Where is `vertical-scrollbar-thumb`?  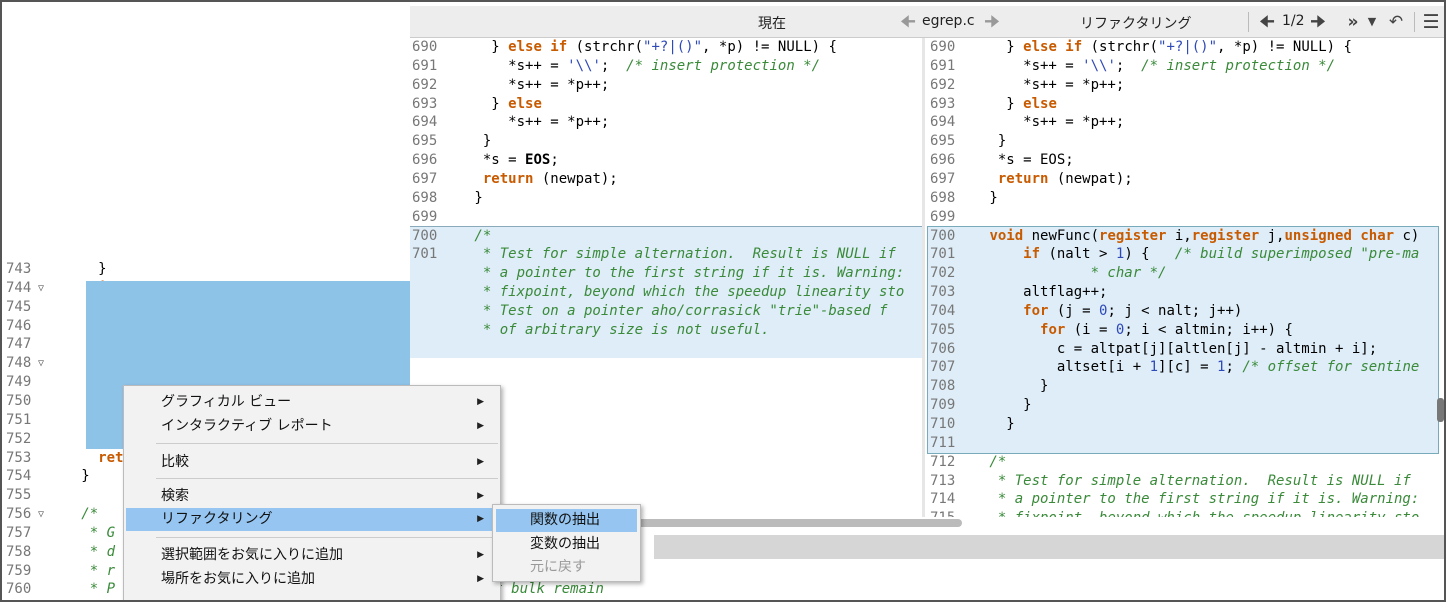
vertical-scrollbar-thumb is located at coordinates (1440, 410).